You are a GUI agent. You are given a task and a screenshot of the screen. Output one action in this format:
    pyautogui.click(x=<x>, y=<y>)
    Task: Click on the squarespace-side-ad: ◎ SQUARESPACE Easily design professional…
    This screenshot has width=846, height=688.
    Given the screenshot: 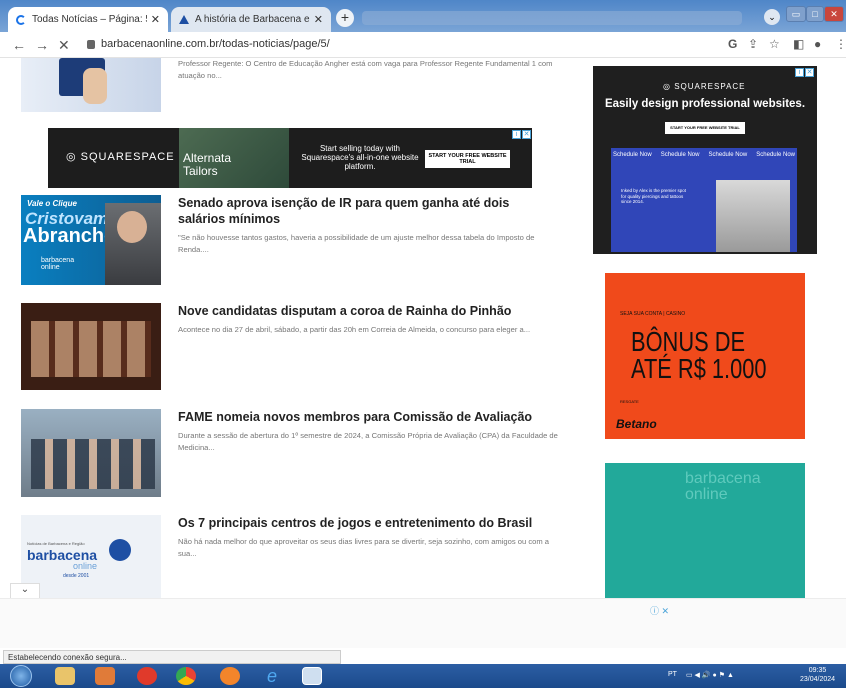 What is the action you would take?
    pyautogui.click(x=705, y=160)
    